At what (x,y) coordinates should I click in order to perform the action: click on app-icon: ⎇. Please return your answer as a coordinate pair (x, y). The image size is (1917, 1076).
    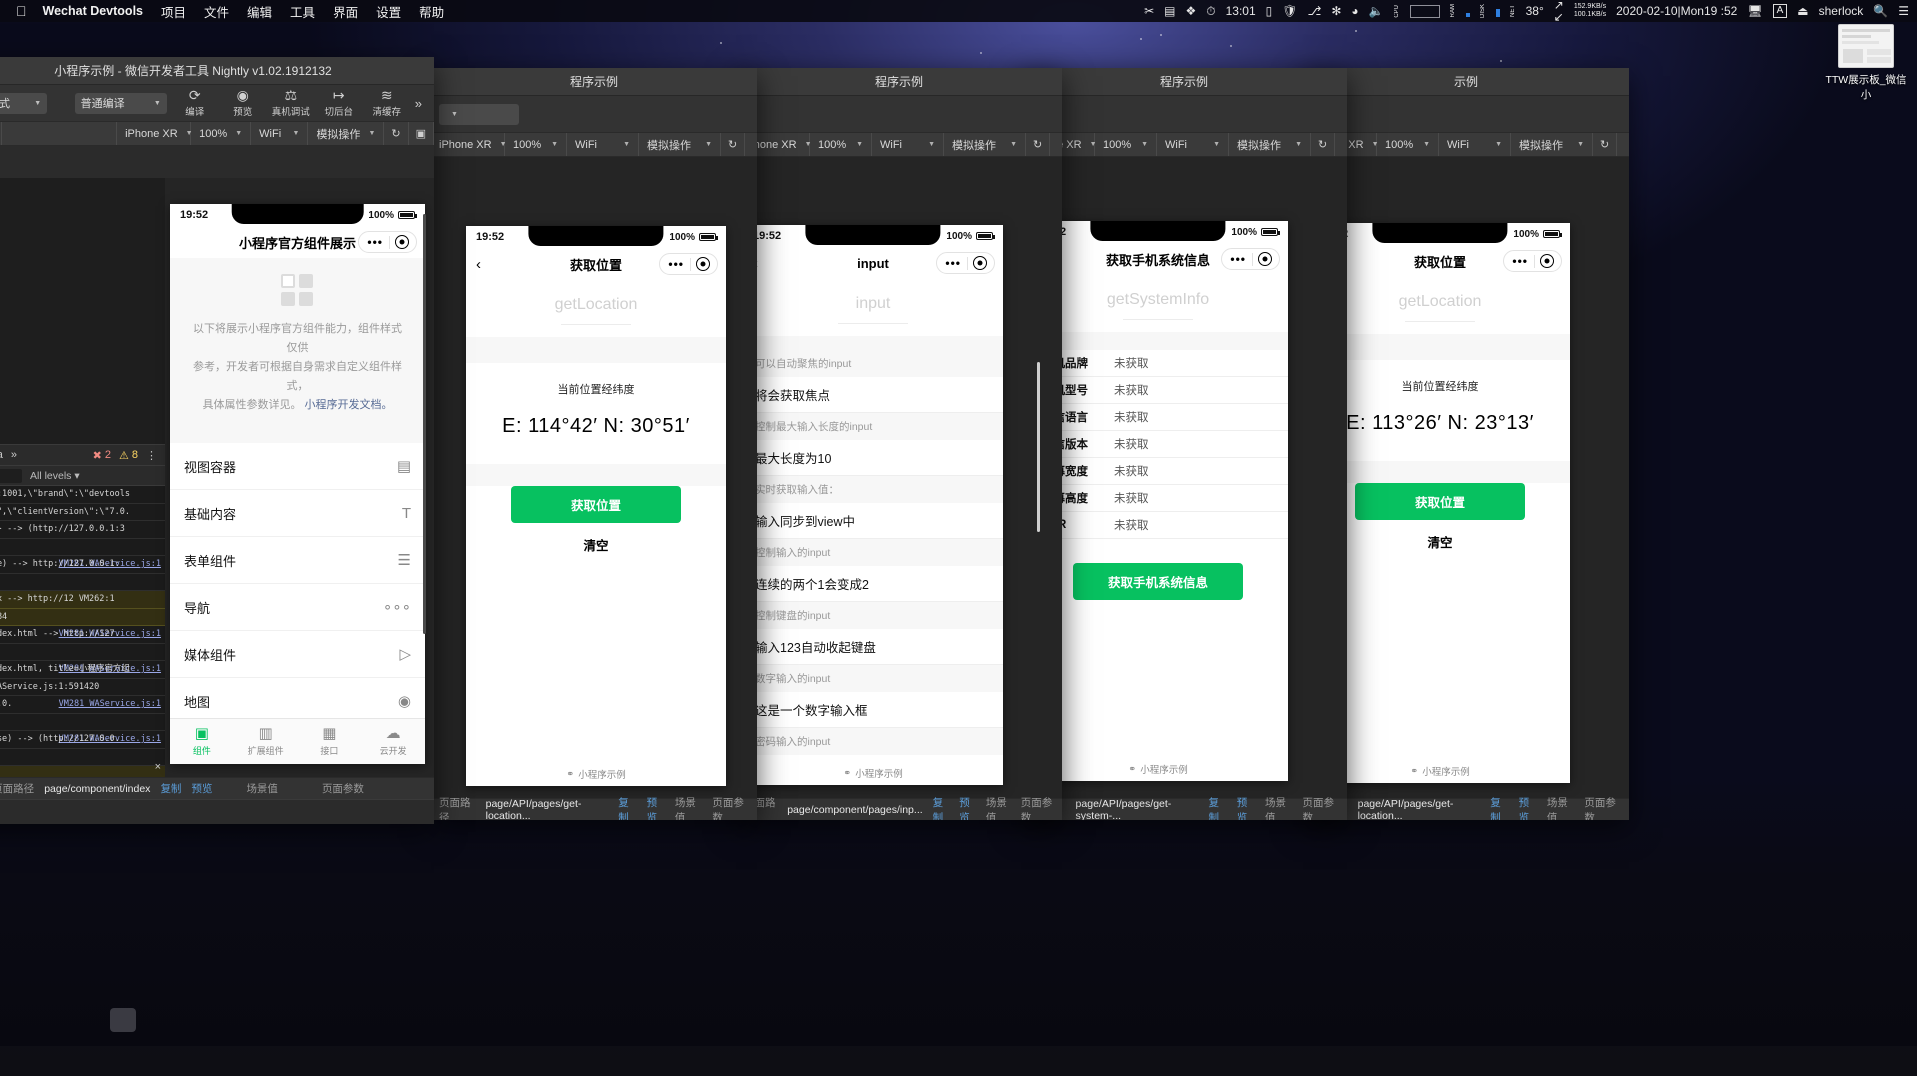
    Looking at the image, I should click on (1315, 11).